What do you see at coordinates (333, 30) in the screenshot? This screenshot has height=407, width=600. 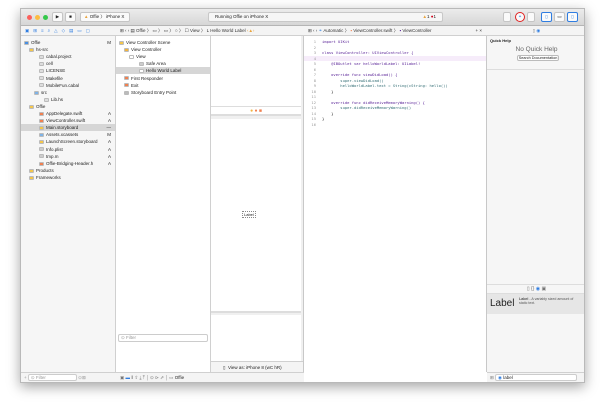 I see `jump-bar-automatic: Automatic` at bounding box center [333, 30].